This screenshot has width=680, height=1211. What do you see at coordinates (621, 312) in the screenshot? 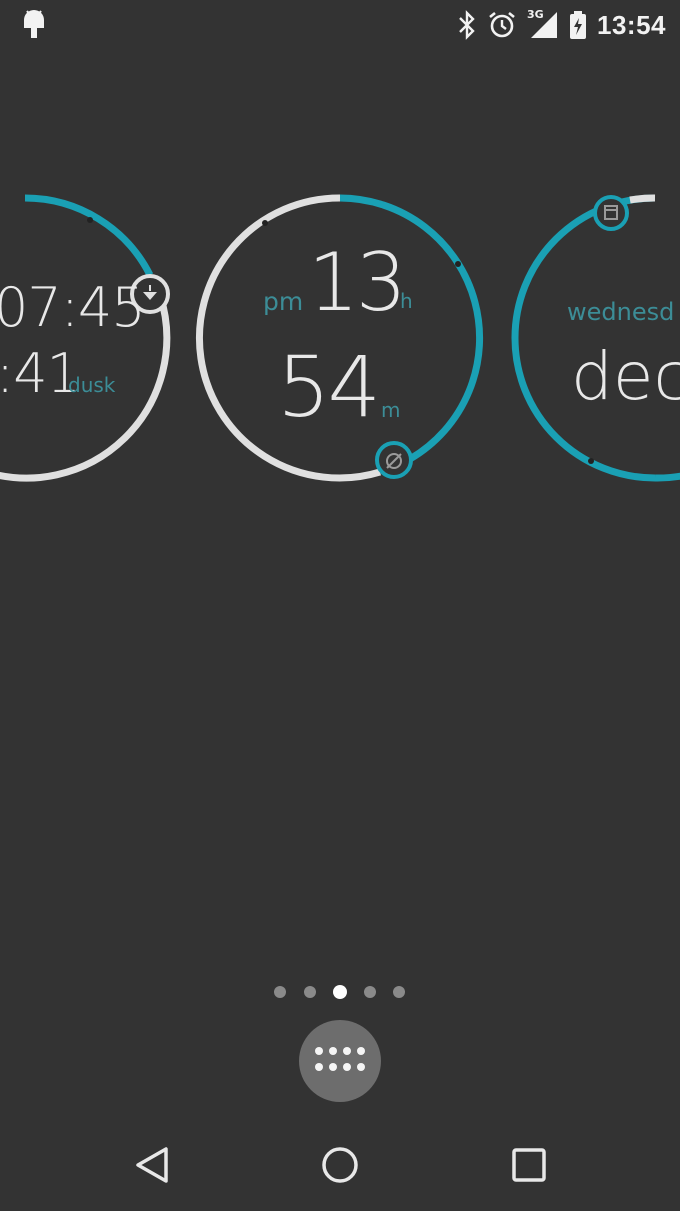
I see `weekday-label: wednesd` at bounding box center [621, 312].